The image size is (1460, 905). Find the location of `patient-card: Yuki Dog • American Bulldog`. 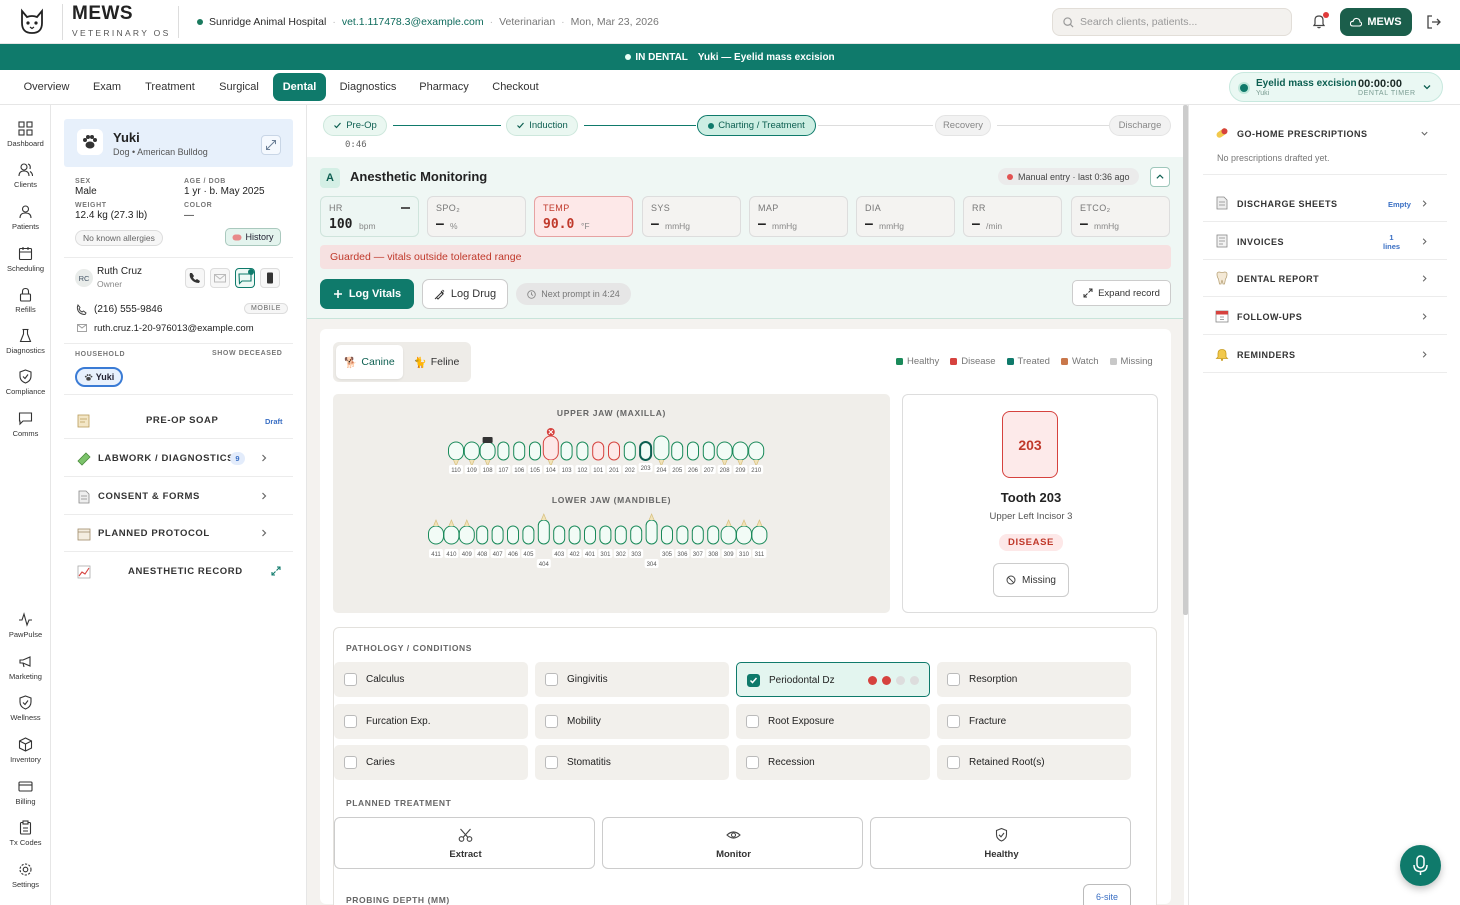

patient-card: Yuki Dog • American Bulldog is located at coordinates (178, 143).